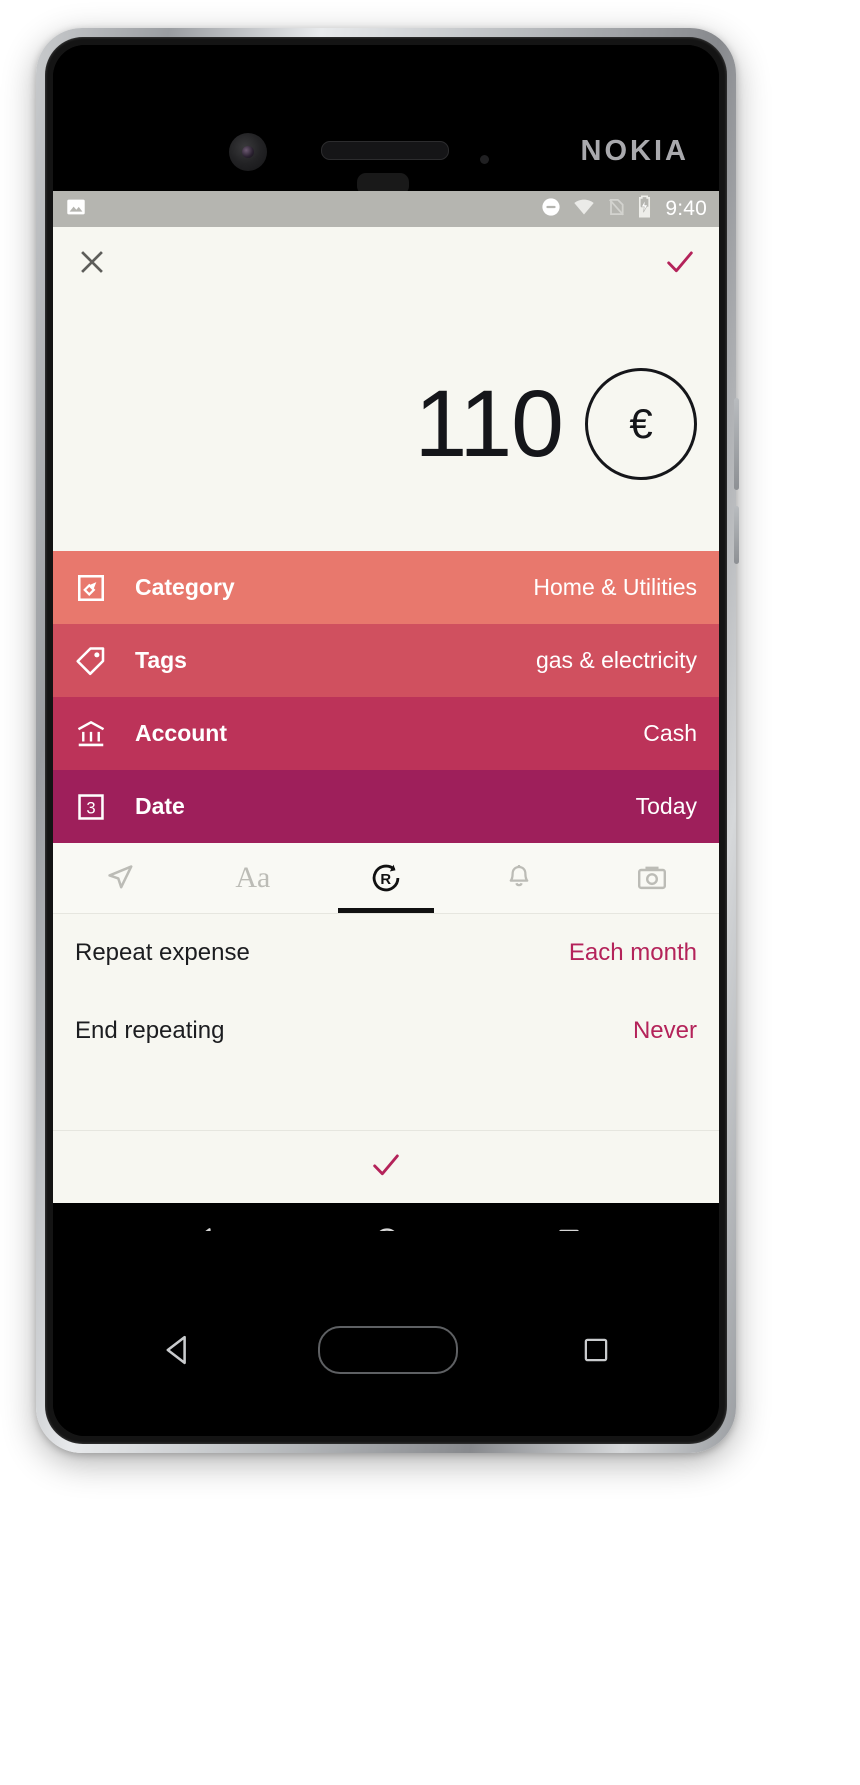 The width and height of the screenshot is (860, 1785). Describe the element at coordinates (92, 262) in the screenshot. I see `close-icon` at that location.